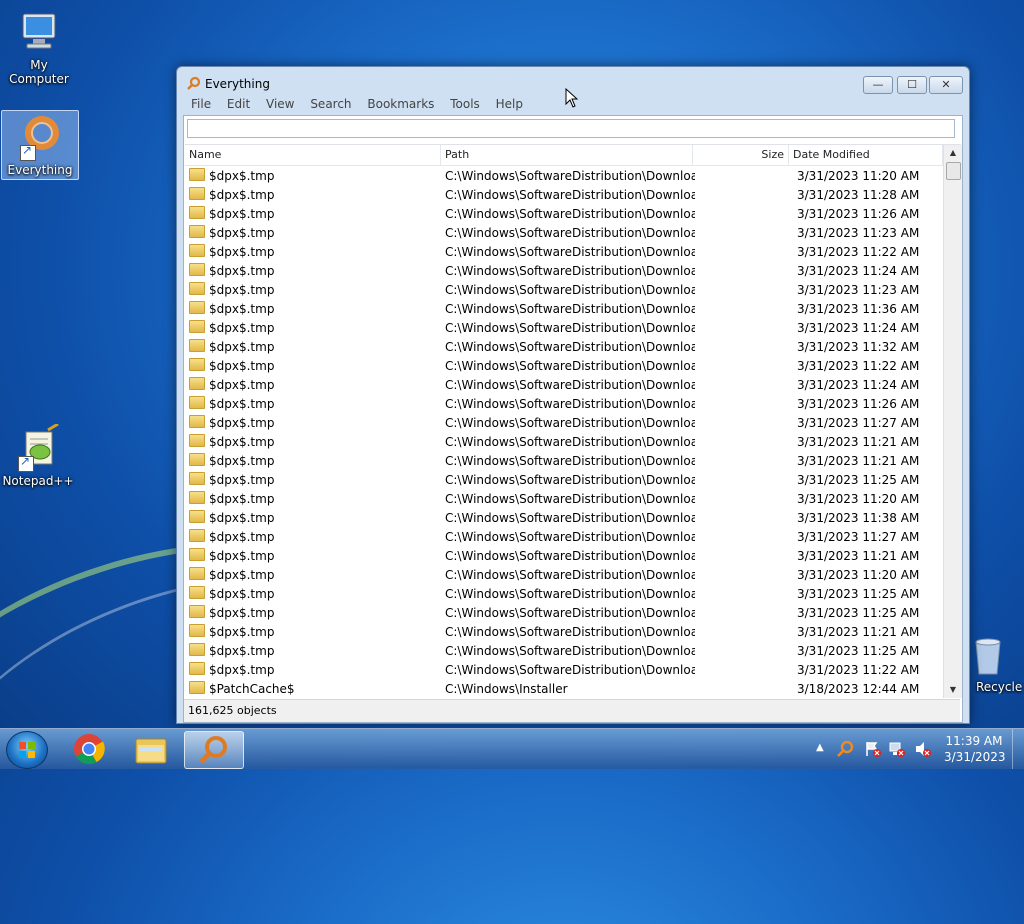 Image resolution: width=1024 pixels, height=924 pixels. Describe the element at coordinates (232, 710) in the screenshot. I see `object-count: 161,625 objects` at that location.